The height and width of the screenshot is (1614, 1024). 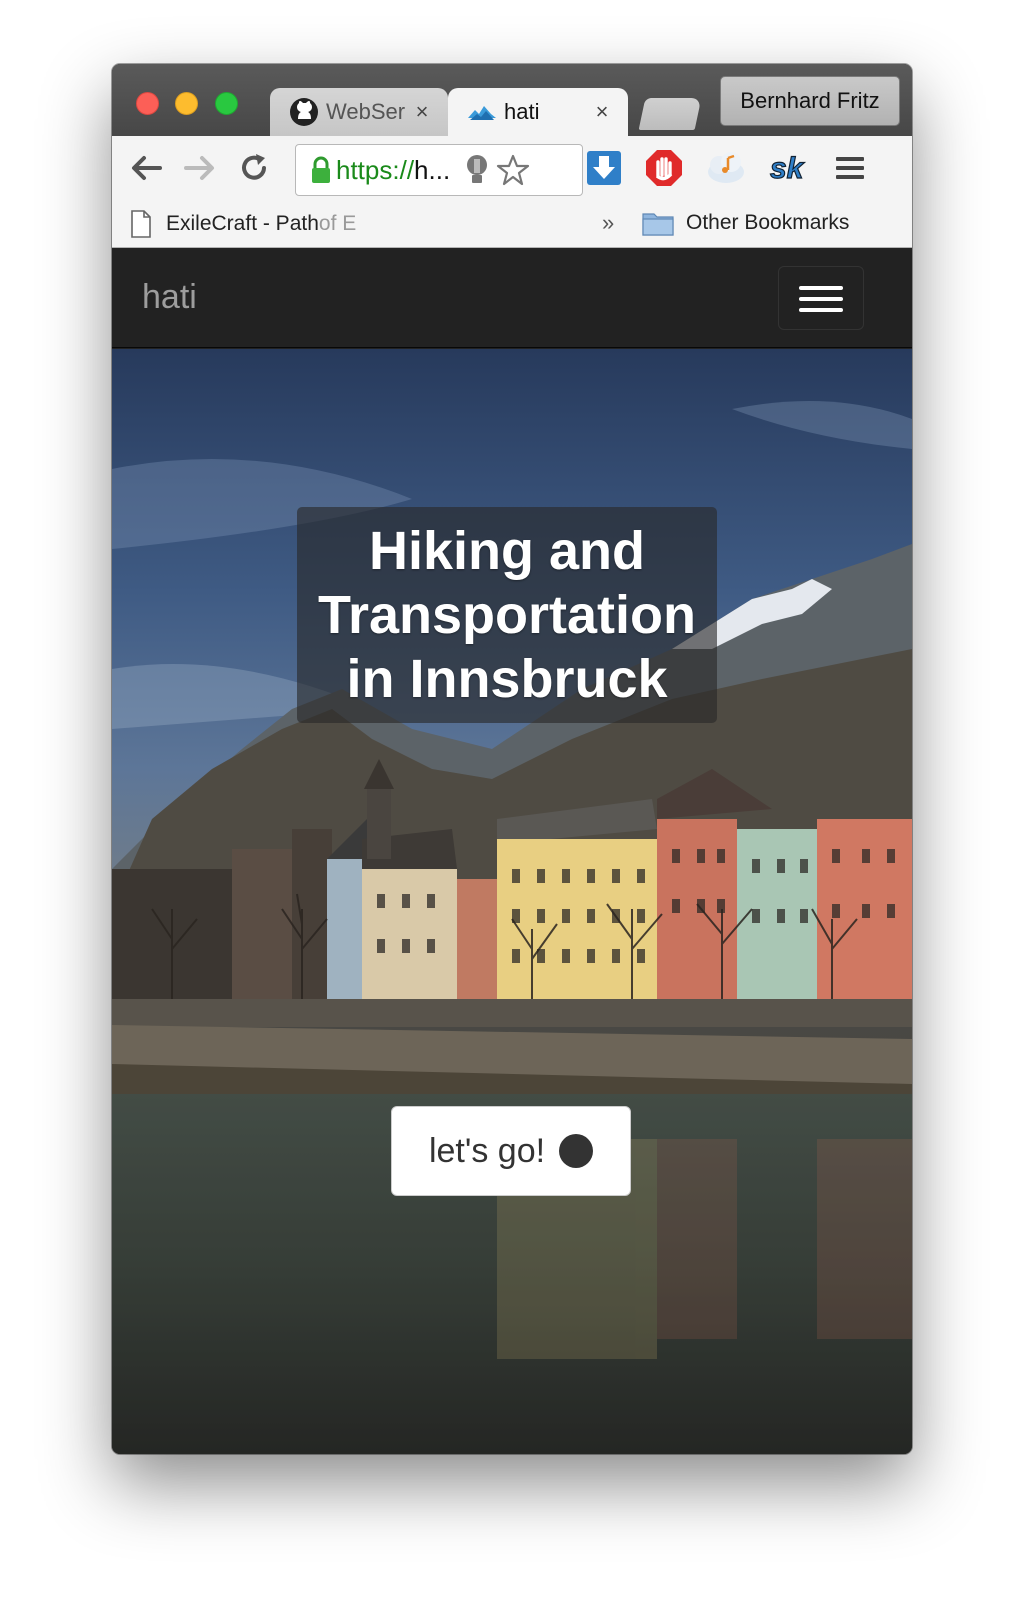 What do you see at coordinates (304, 112) in the screenshot?
I see `github-icon` at bounding box center [304, 112].